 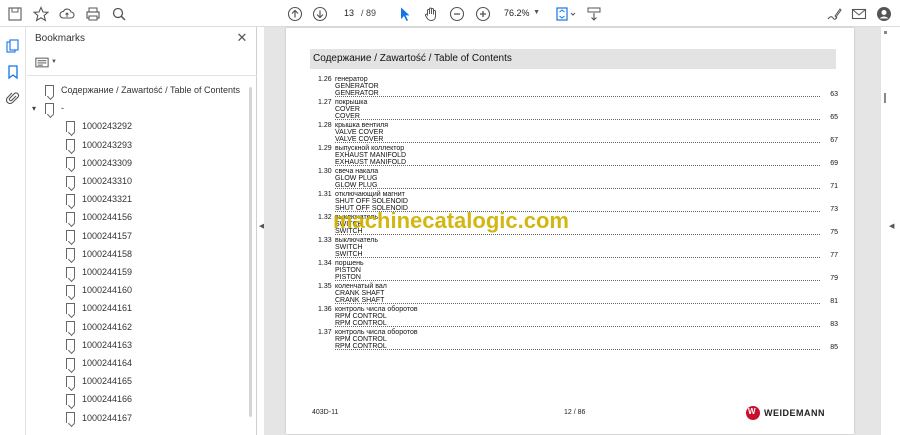 What do you see at coordinates (92, 254) in the screenshot?
I see `bookmark-item: 1000244158` at bounding box center [92, 254].